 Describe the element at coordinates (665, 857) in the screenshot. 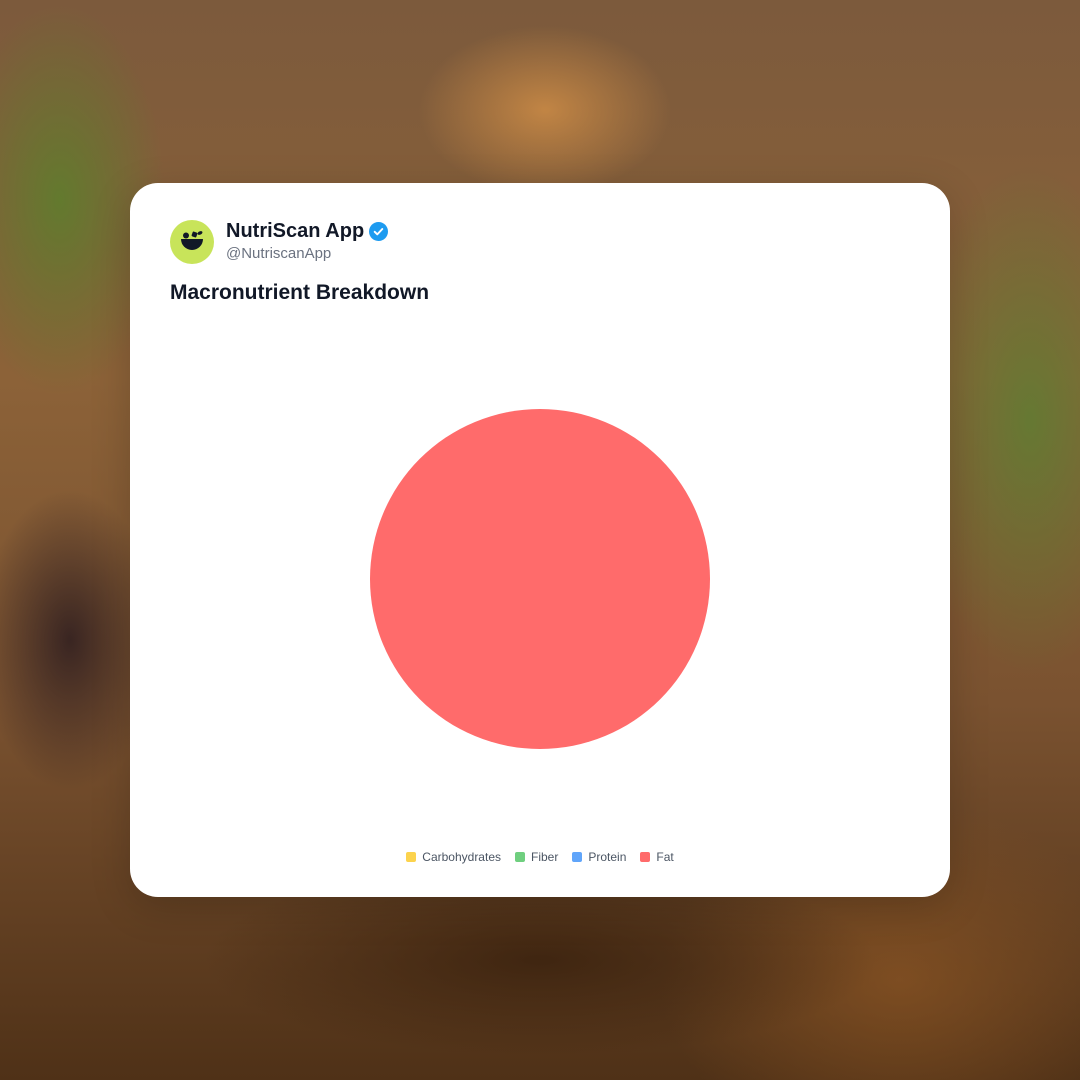

I see `legend-label-fat: Fat` at that location.